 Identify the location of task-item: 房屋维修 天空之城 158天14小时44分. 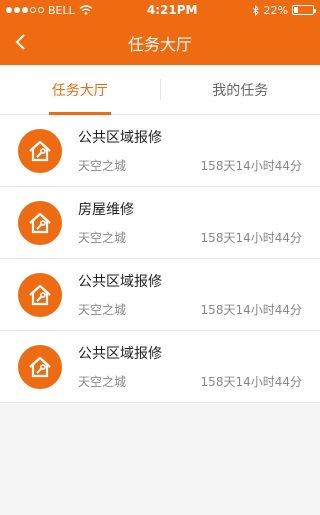
(160, 223).